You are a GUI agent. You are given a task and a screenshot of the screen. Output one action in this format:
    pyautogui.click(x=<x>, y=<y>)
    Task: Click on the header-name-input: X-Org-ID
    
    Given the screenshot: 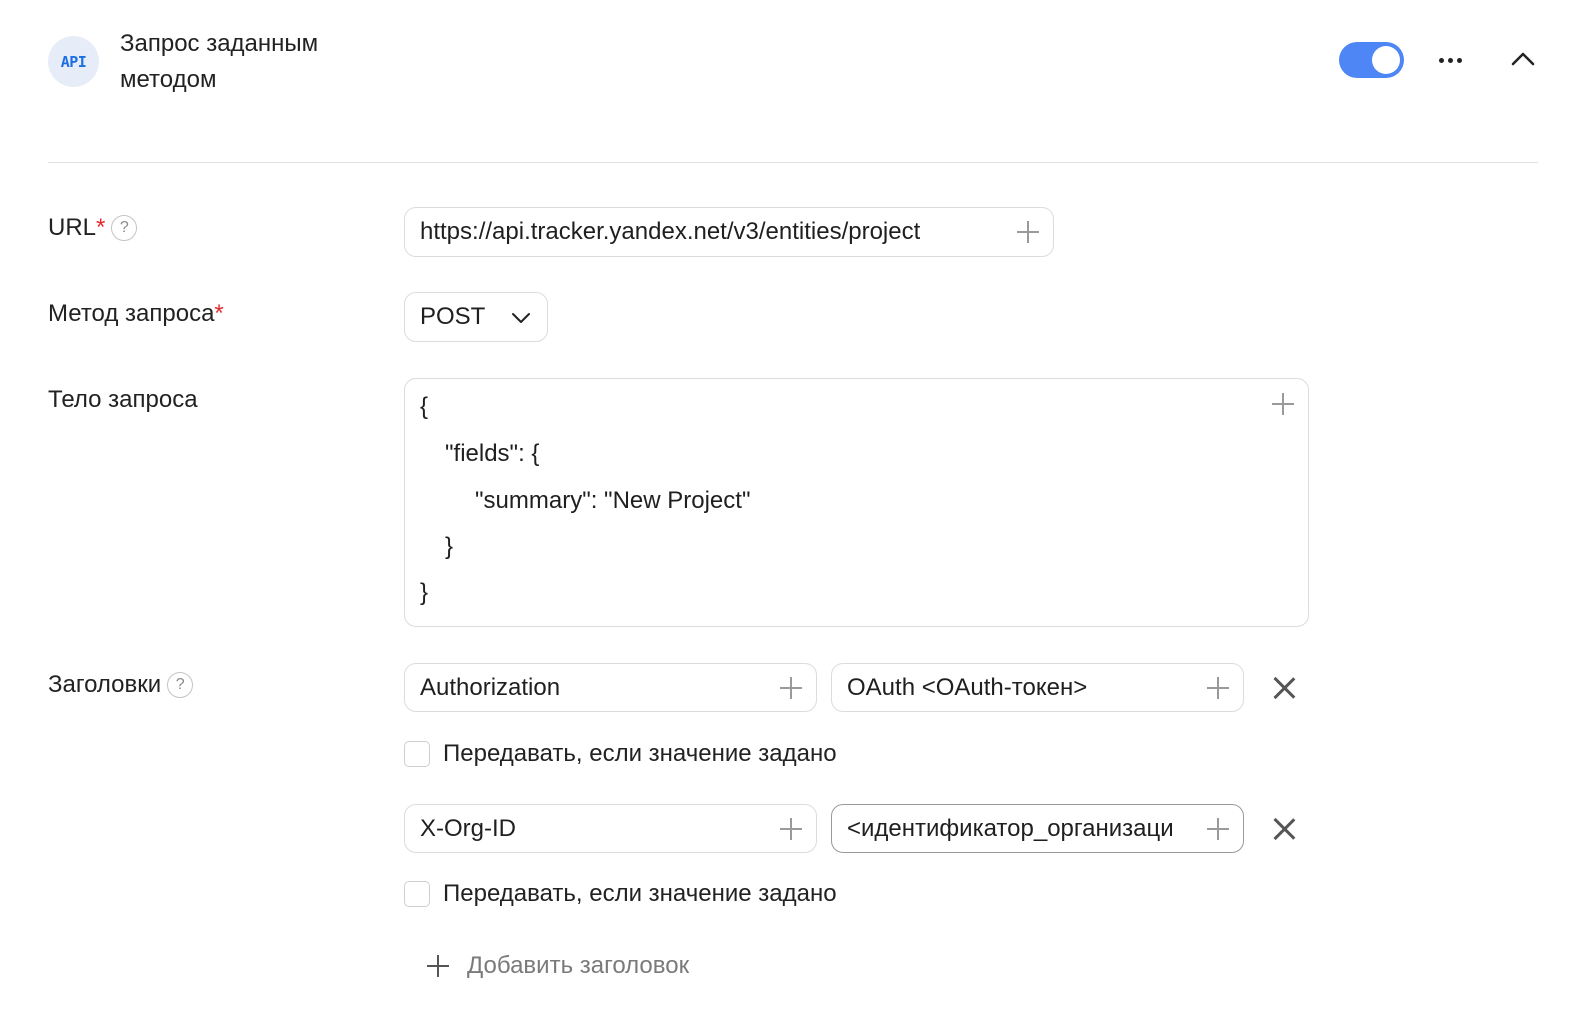 What is the action you would take?
    pyautogui.click(x=610, y=828)
    